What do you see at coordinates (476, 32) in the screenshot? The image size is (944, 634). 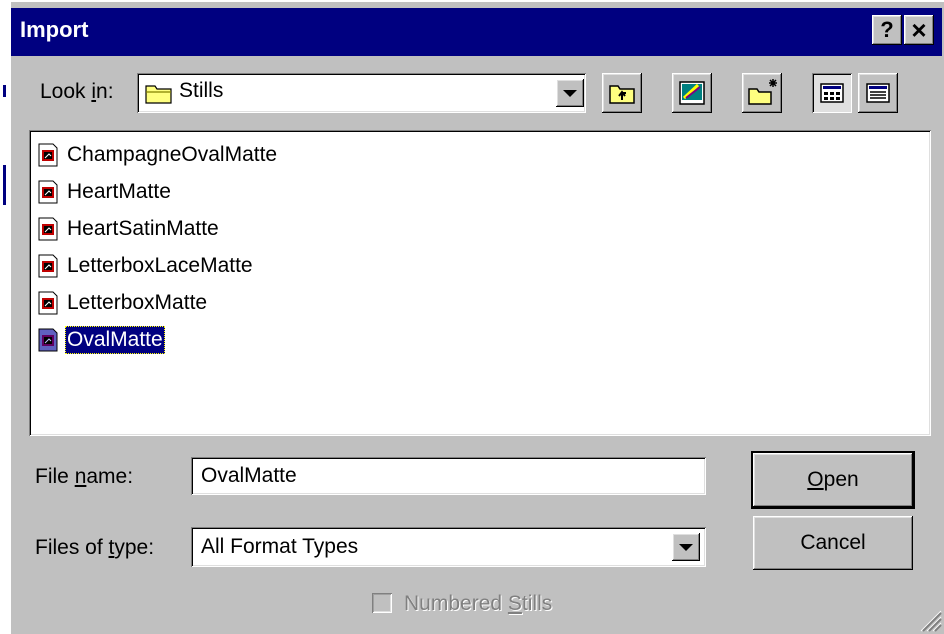 I see `title-bar` at bounding box center [476, 32].